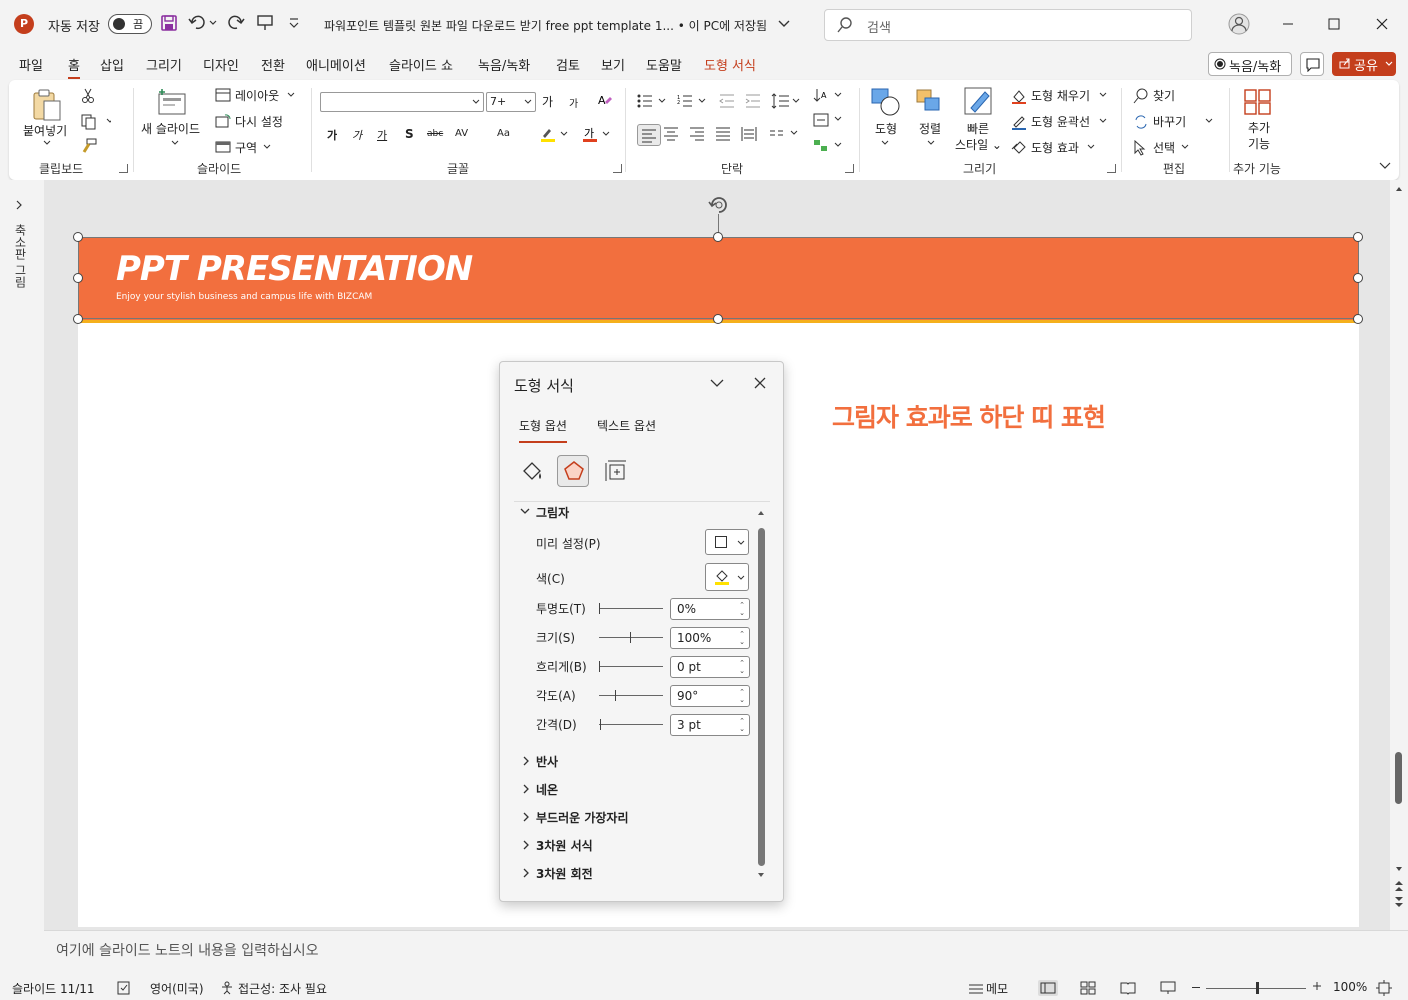 The image size is (1408, 1000). What do you see at coordinates (1141, 96) in the screenshot?
I see `find-icon` at bounding box center [1141, 96].